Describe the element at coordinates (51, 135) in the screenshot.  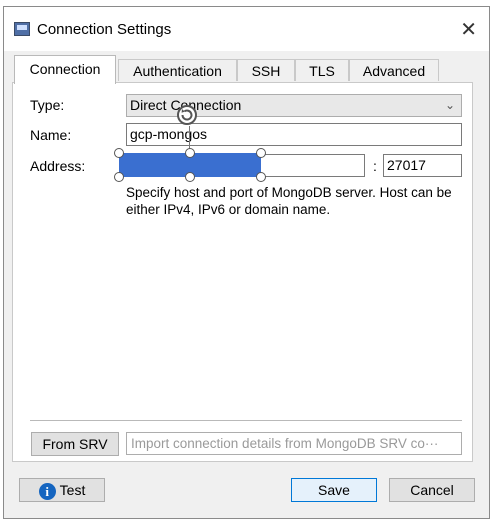
I see `name-label: Name:` at that location.